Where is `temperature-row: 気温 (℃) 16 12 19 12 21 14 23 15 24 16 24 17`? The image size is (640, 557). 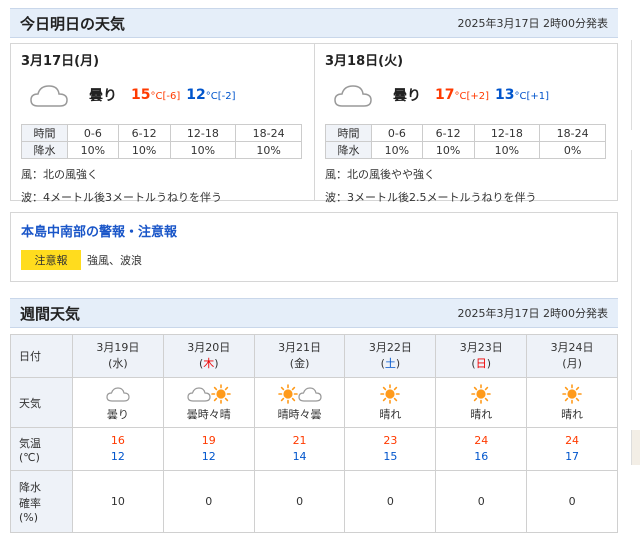
temperature-row: 気温 (℃) 16 12 19 12 21 14 23 15 24 16 24 17 is located at coordinates (314, 449).